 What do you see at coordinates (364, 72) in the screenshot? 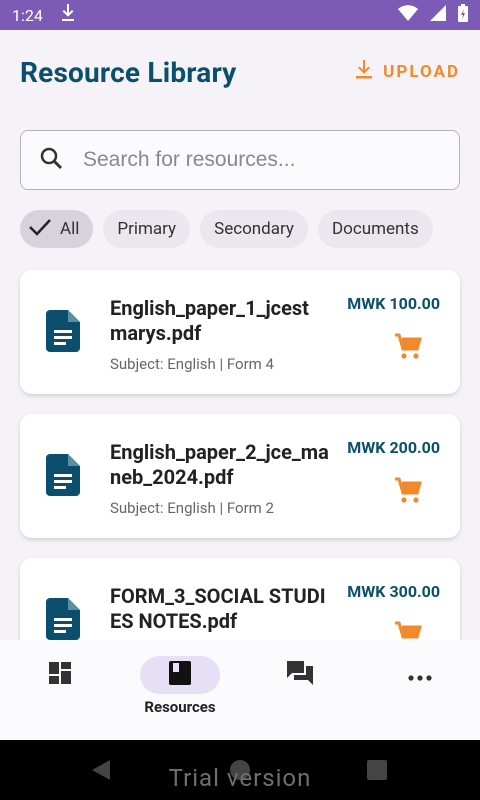
I see `upload-icon` at bounding box center [364, 72].